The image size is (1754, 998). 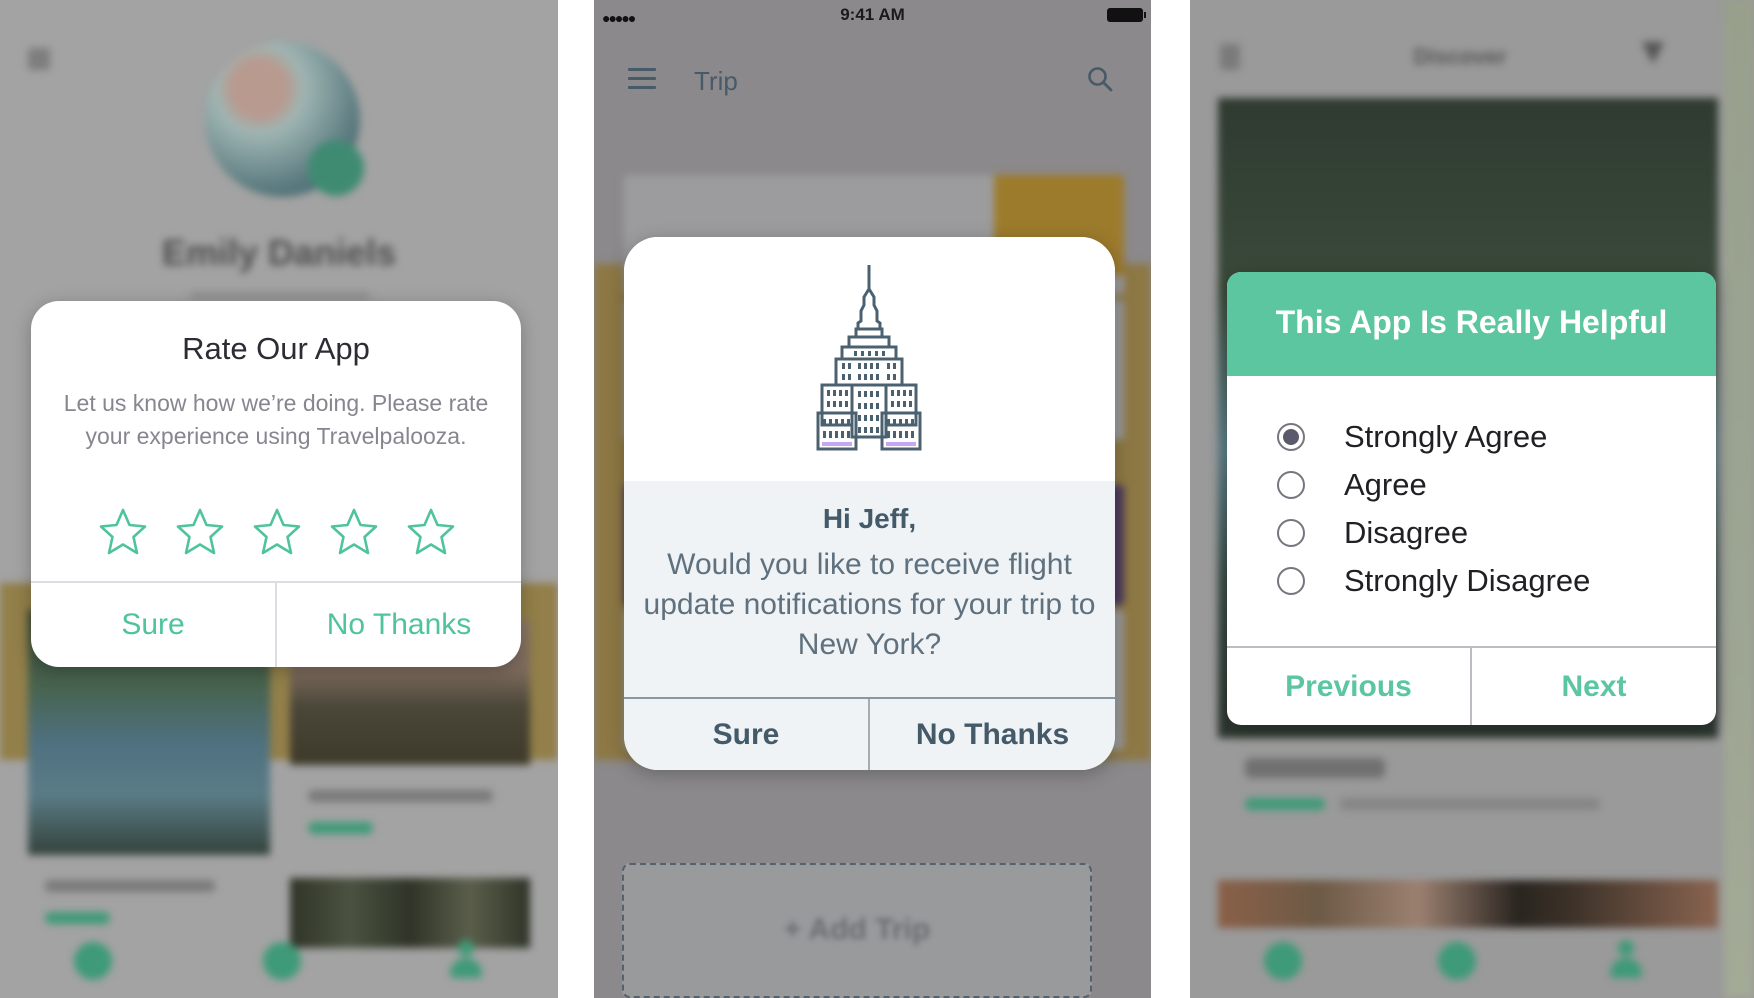 I want to click on dialog-title: Rate Our App, so click(x=276, y=348).